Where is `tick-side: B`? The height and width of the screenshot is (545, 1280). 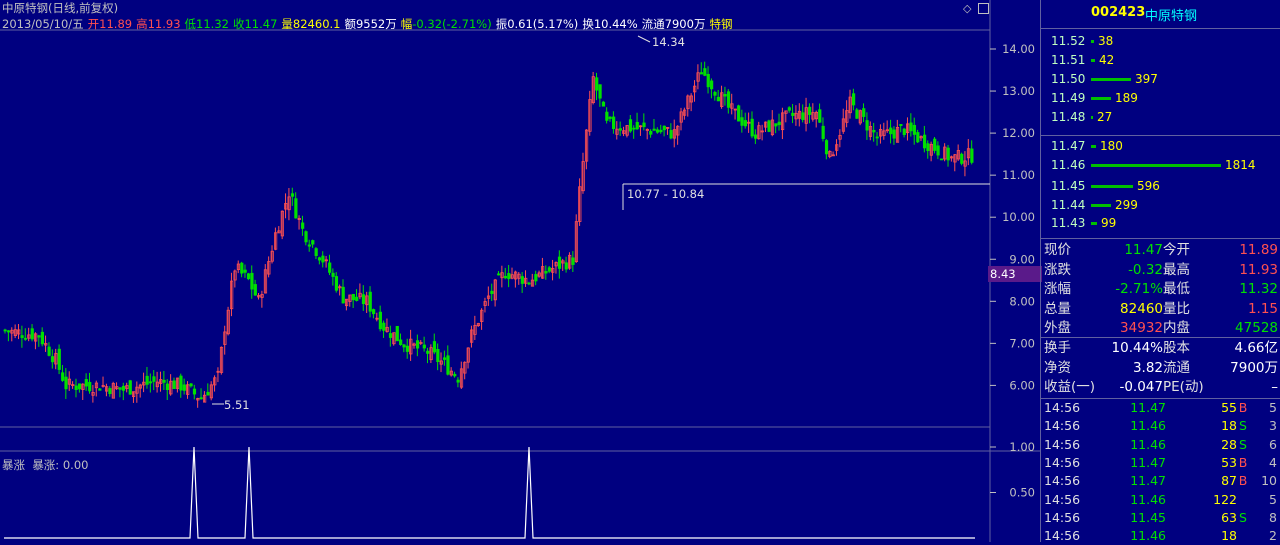 tick-side: B is located at coordinates (1243, 407).